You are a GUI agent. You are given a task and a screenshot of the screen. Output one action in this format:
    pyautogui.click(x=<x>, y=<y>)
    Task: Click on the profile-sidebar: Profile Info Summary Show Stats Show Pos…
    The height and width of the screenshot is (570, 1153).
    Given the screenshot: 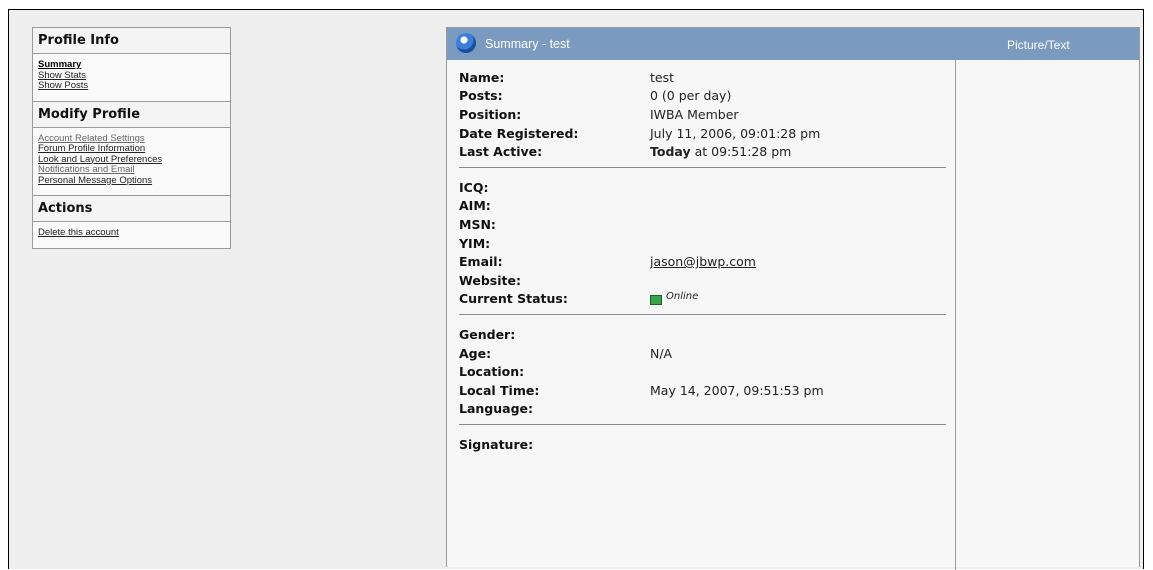 What is the action you would take?
    pyautogui.click(x=131, y=138)
    